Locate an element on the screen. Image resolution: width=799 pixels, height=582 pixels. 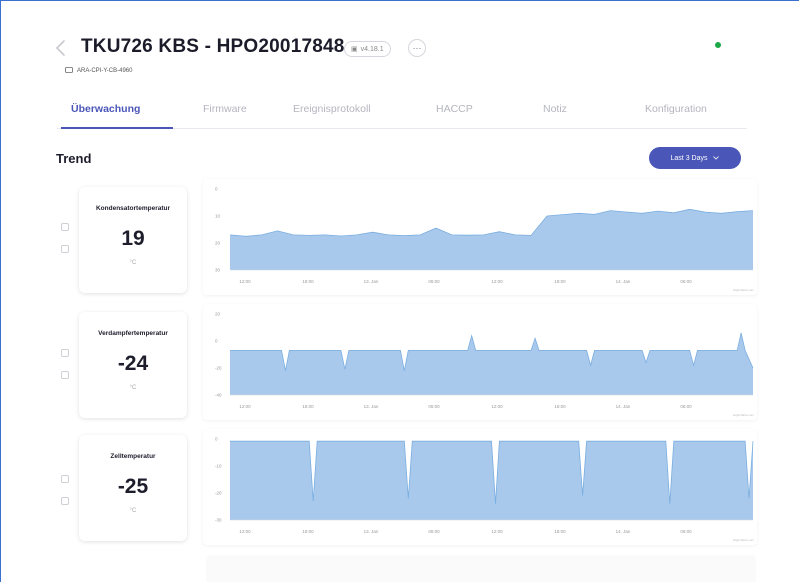
device-icon is located at coordinates (69, 70).